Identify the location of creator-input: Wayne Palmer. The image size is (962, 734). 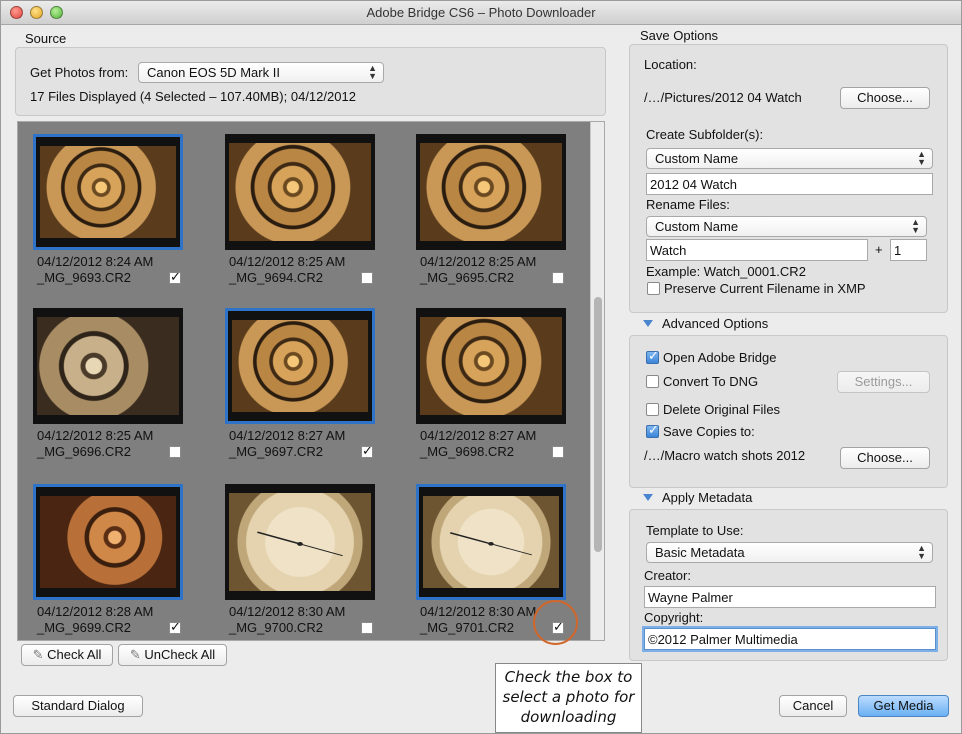
(790, 597).